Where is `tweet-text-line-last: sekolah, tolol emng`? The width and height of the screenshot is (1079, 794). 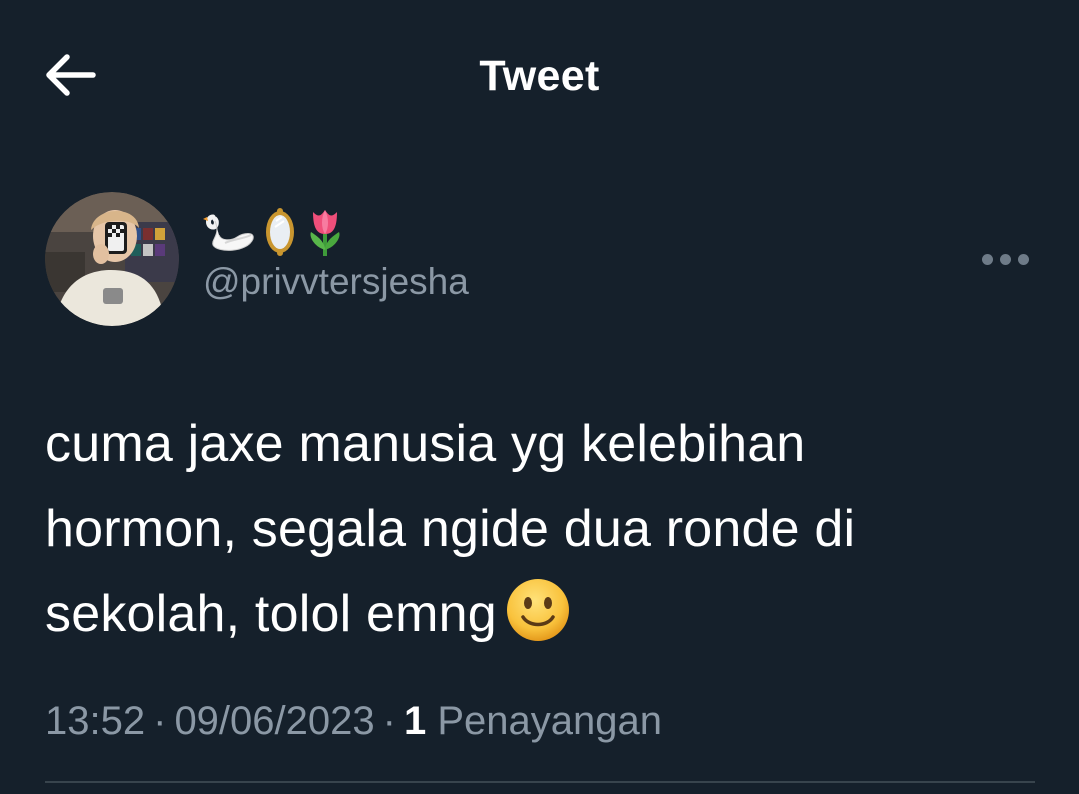 tweet-text-line-last: sekolah, tolol emng is located at coordinates (540, 620).